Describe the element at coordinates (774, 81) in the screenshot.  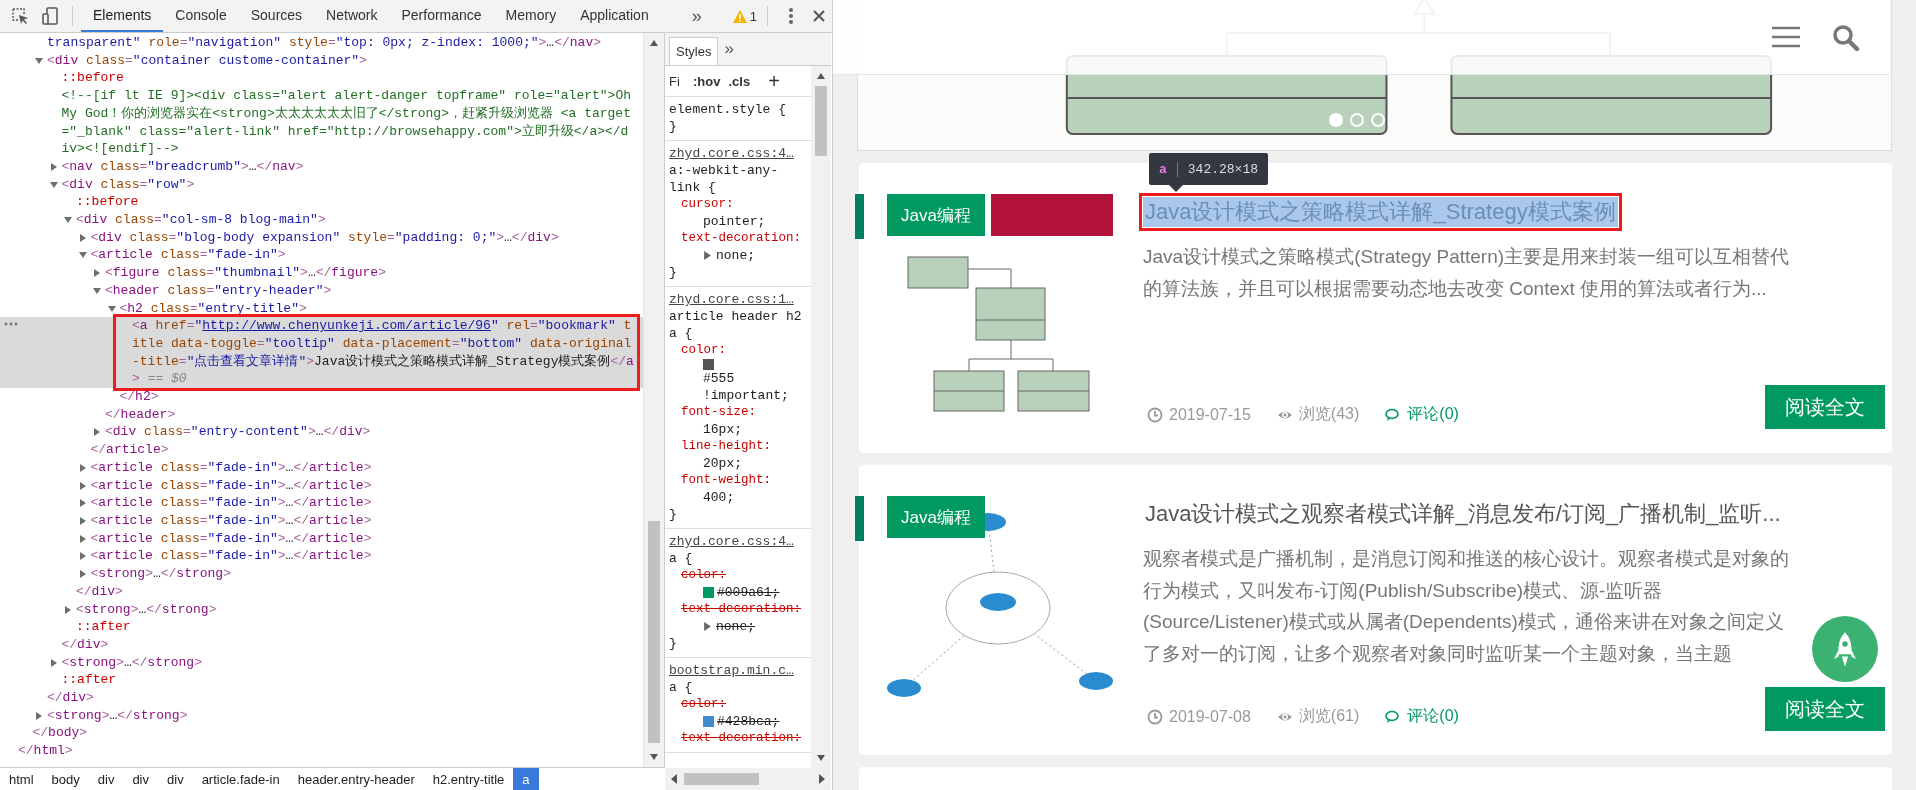
I see `new-rule-button: +` at that location.